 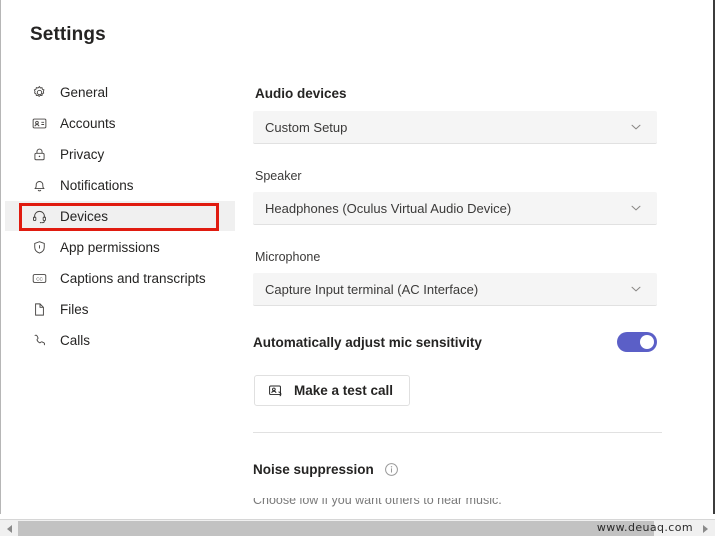 What do you see at coordinates (88, 123) in the screenshot?
I see `sidebar-item-label: Accounts` at bounding box center [88, 123].